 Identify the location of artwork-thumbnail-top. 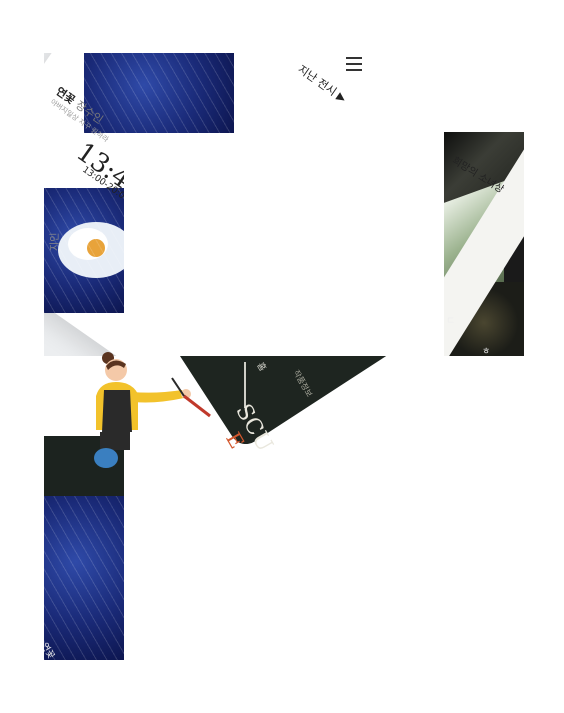
(159, 93).